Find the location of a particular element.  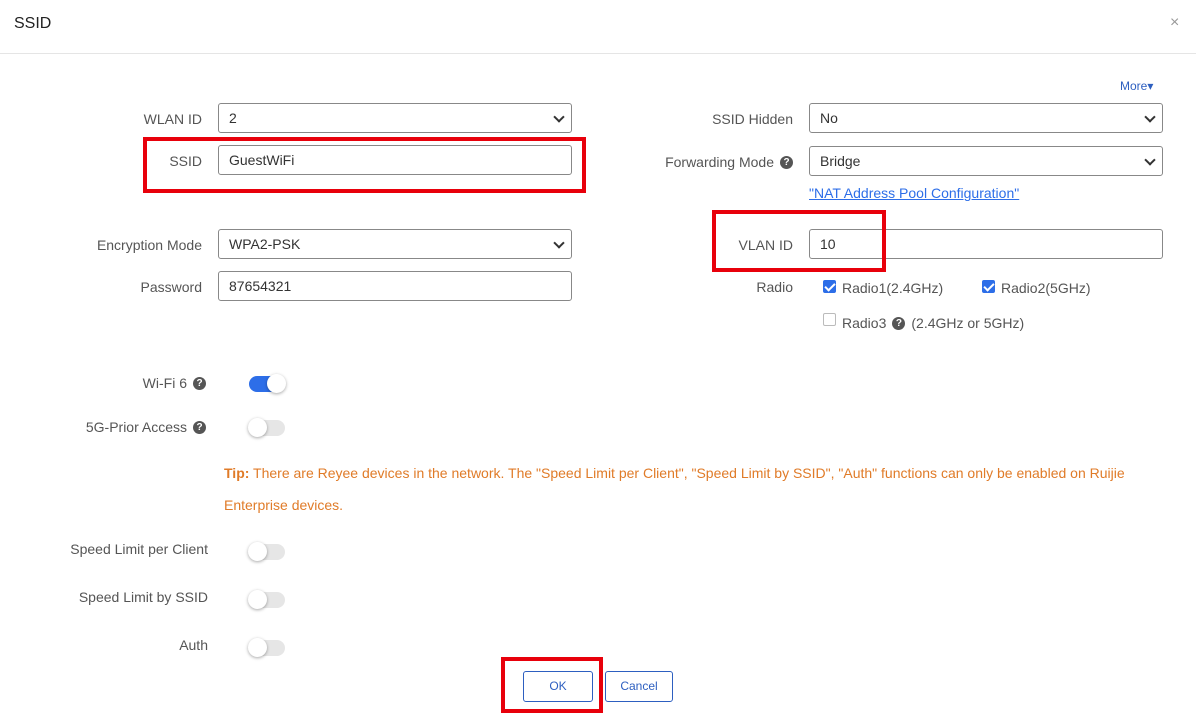

radio2-label: Radio2(5GHz) is located at coordinates (1046, 288).